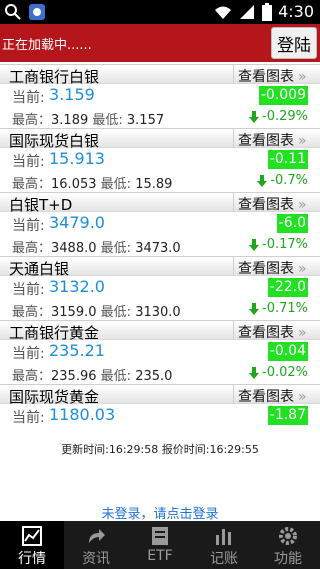 This screenshot has width=320, height=569. What do you see at coordinates (292, 223) in the screenshot?
I see `change-badge: -6.0` at bounding box center [292, 223].